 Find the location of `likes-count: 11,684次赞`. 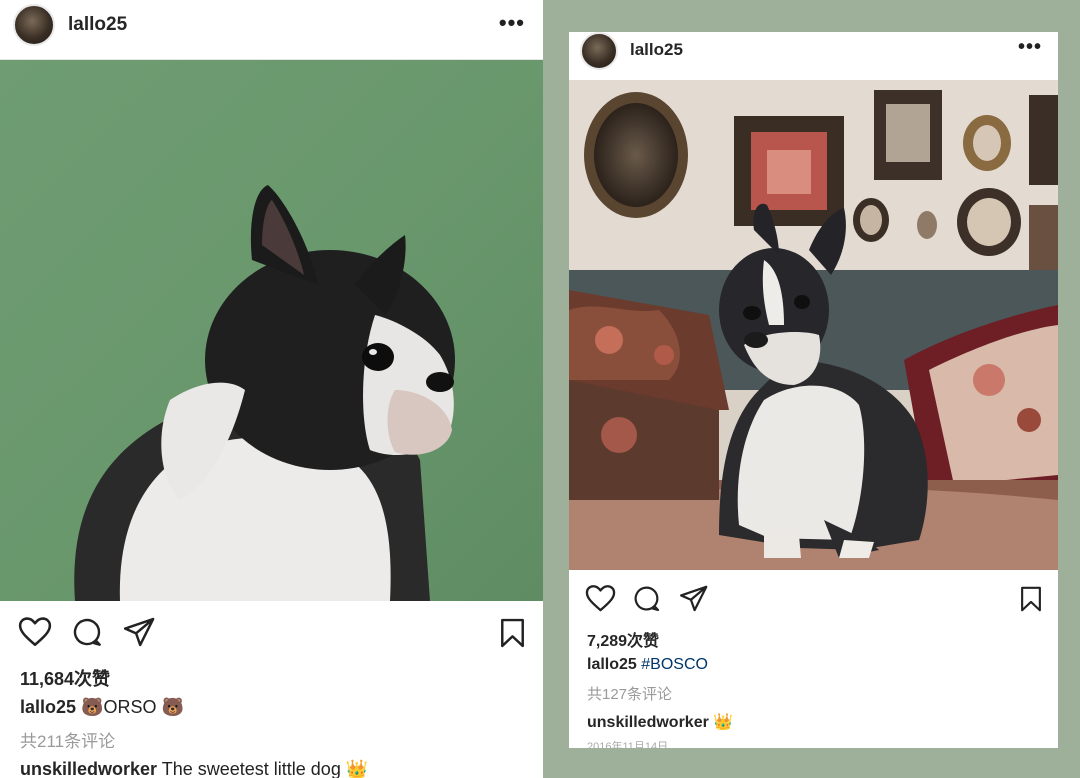

likes-count: 11,684次赞 is located at coordinates (65, 678).